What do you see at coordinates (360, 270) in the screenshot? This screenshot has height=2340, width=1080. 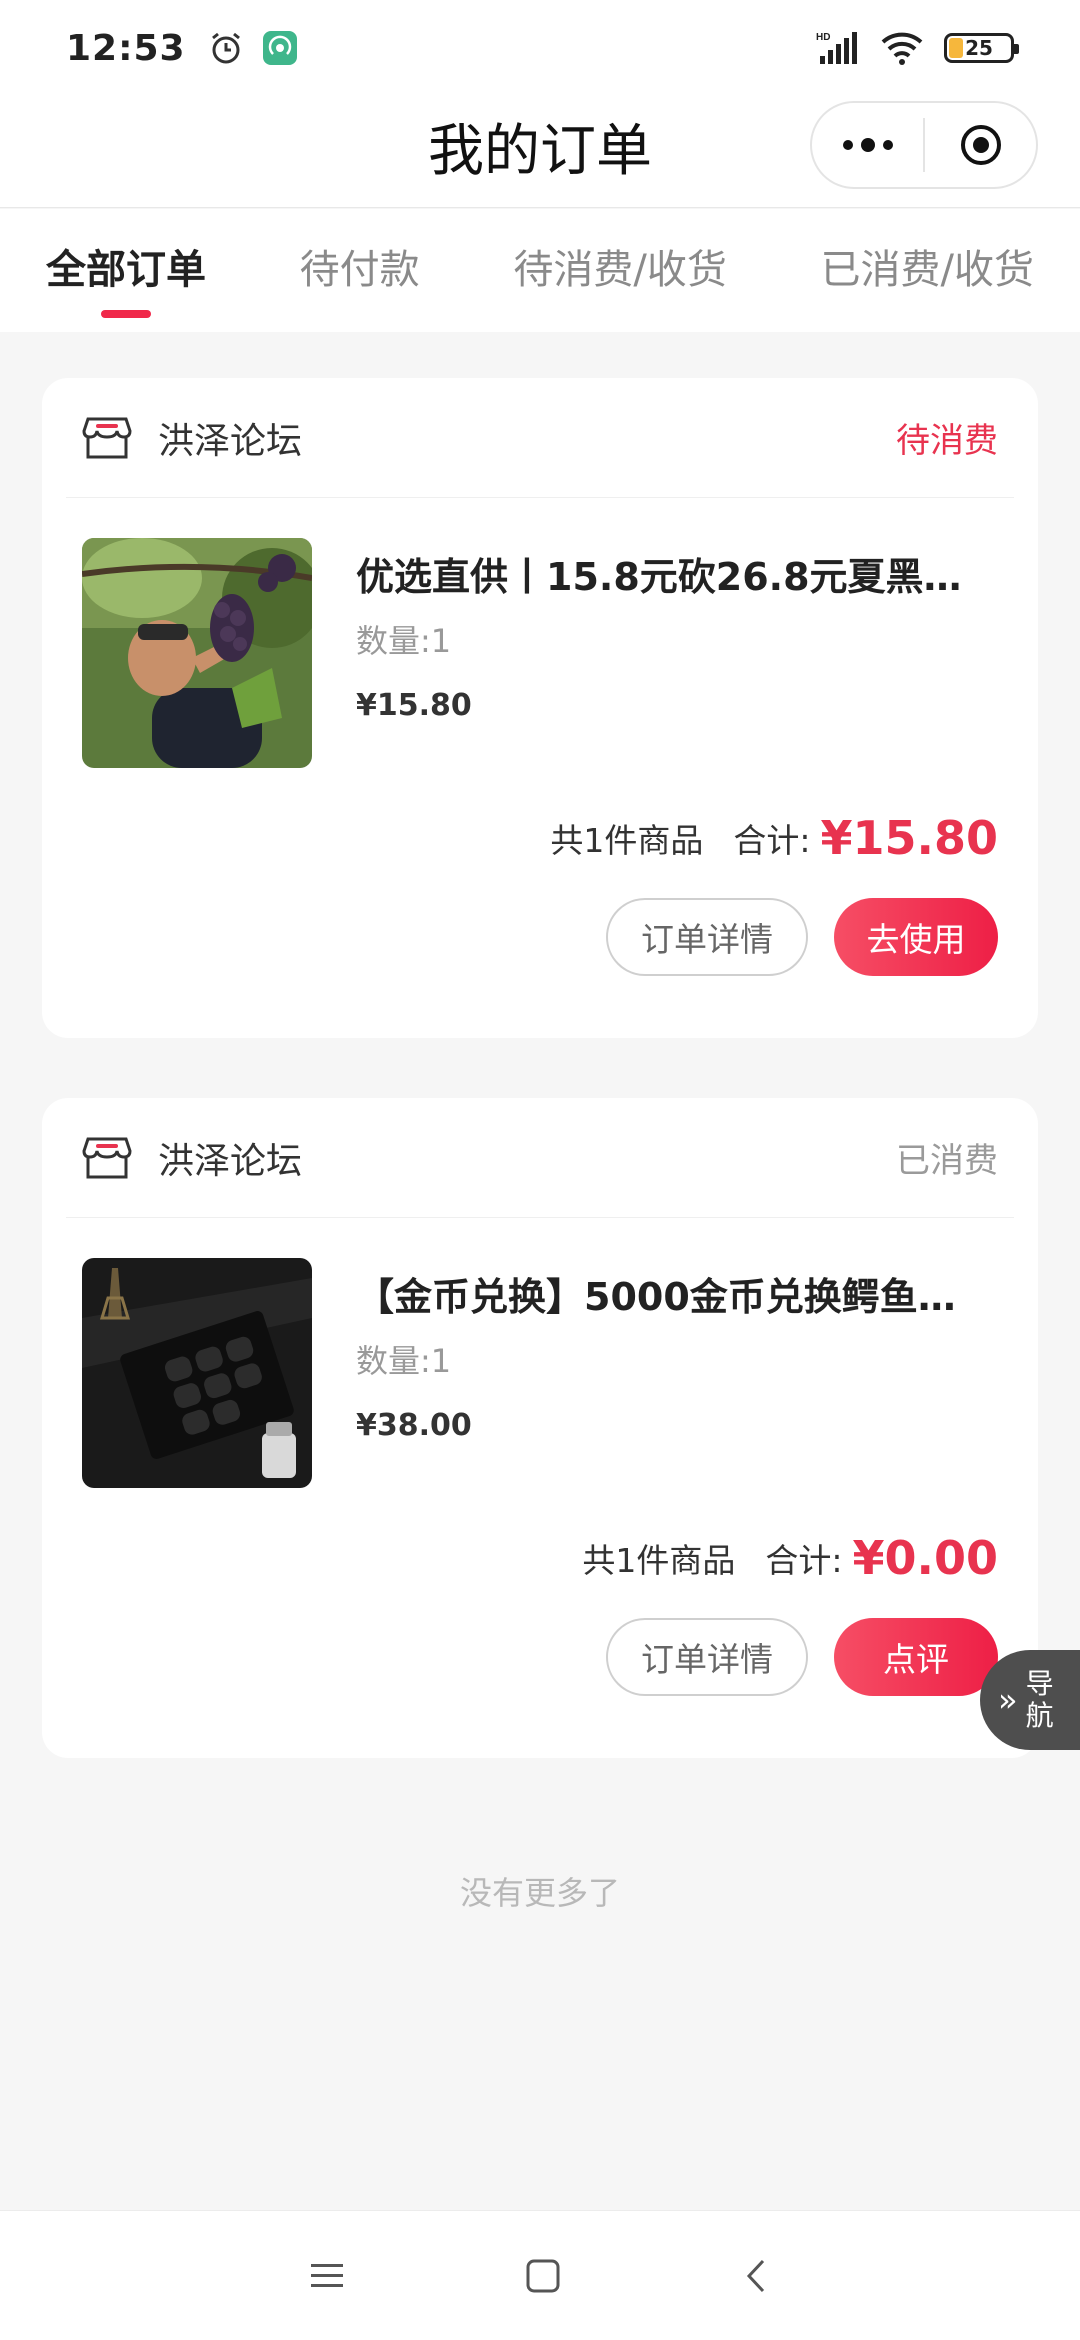 I see `tab-pending-payment: 待付款` at bounding box center [360, 270].